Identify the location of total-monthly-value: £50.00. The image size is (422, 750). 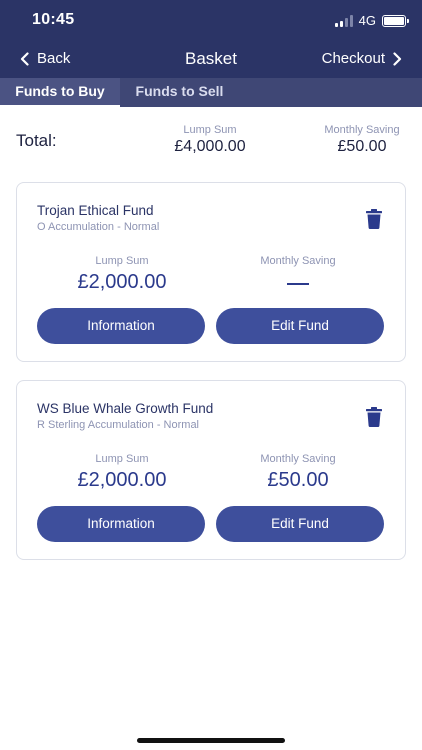
(362, 146).